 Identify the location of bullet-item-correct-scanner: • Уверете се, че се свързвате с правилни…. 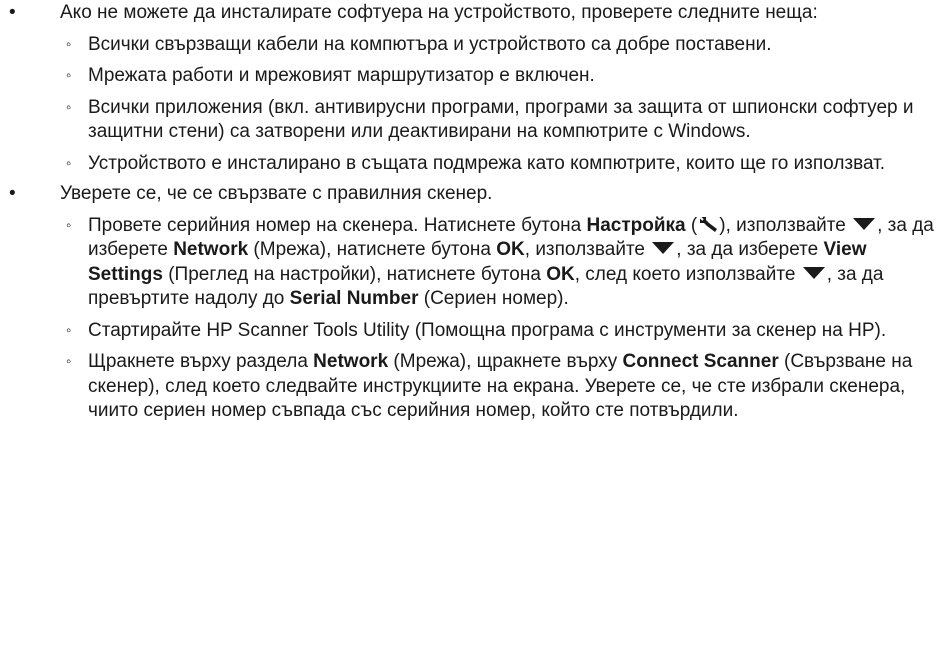
(468, 194).